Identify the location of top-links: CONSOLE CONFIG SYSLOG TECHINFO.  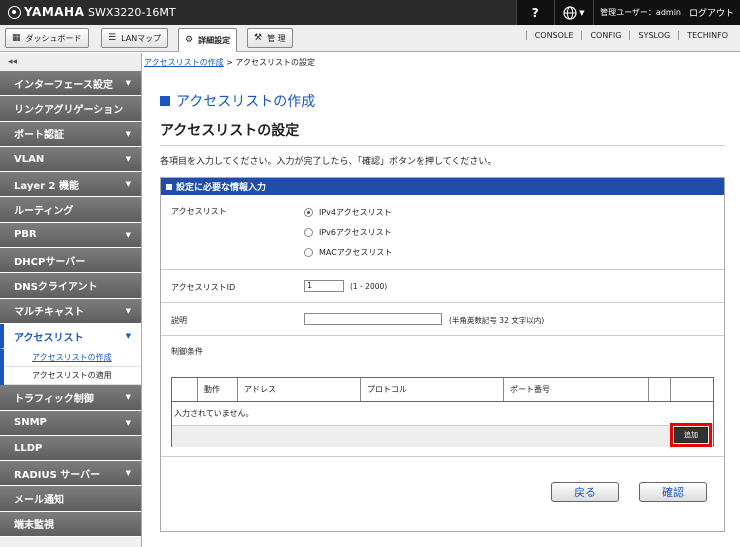
(630, 35).